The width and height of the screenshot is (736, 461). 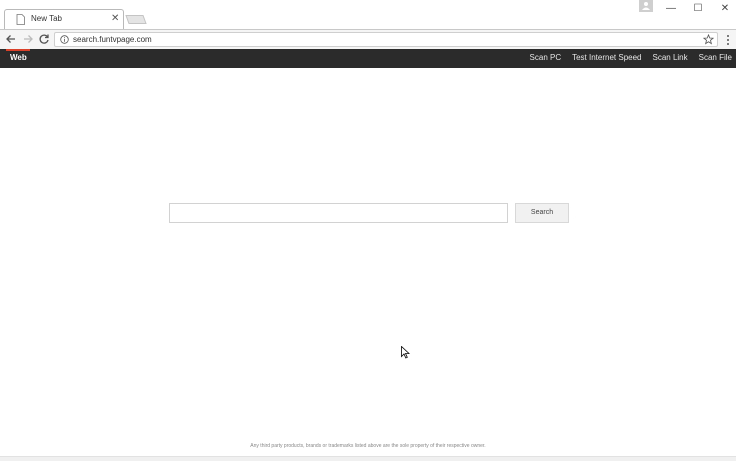 I want to click on search-input, so click(x=338, y=213).